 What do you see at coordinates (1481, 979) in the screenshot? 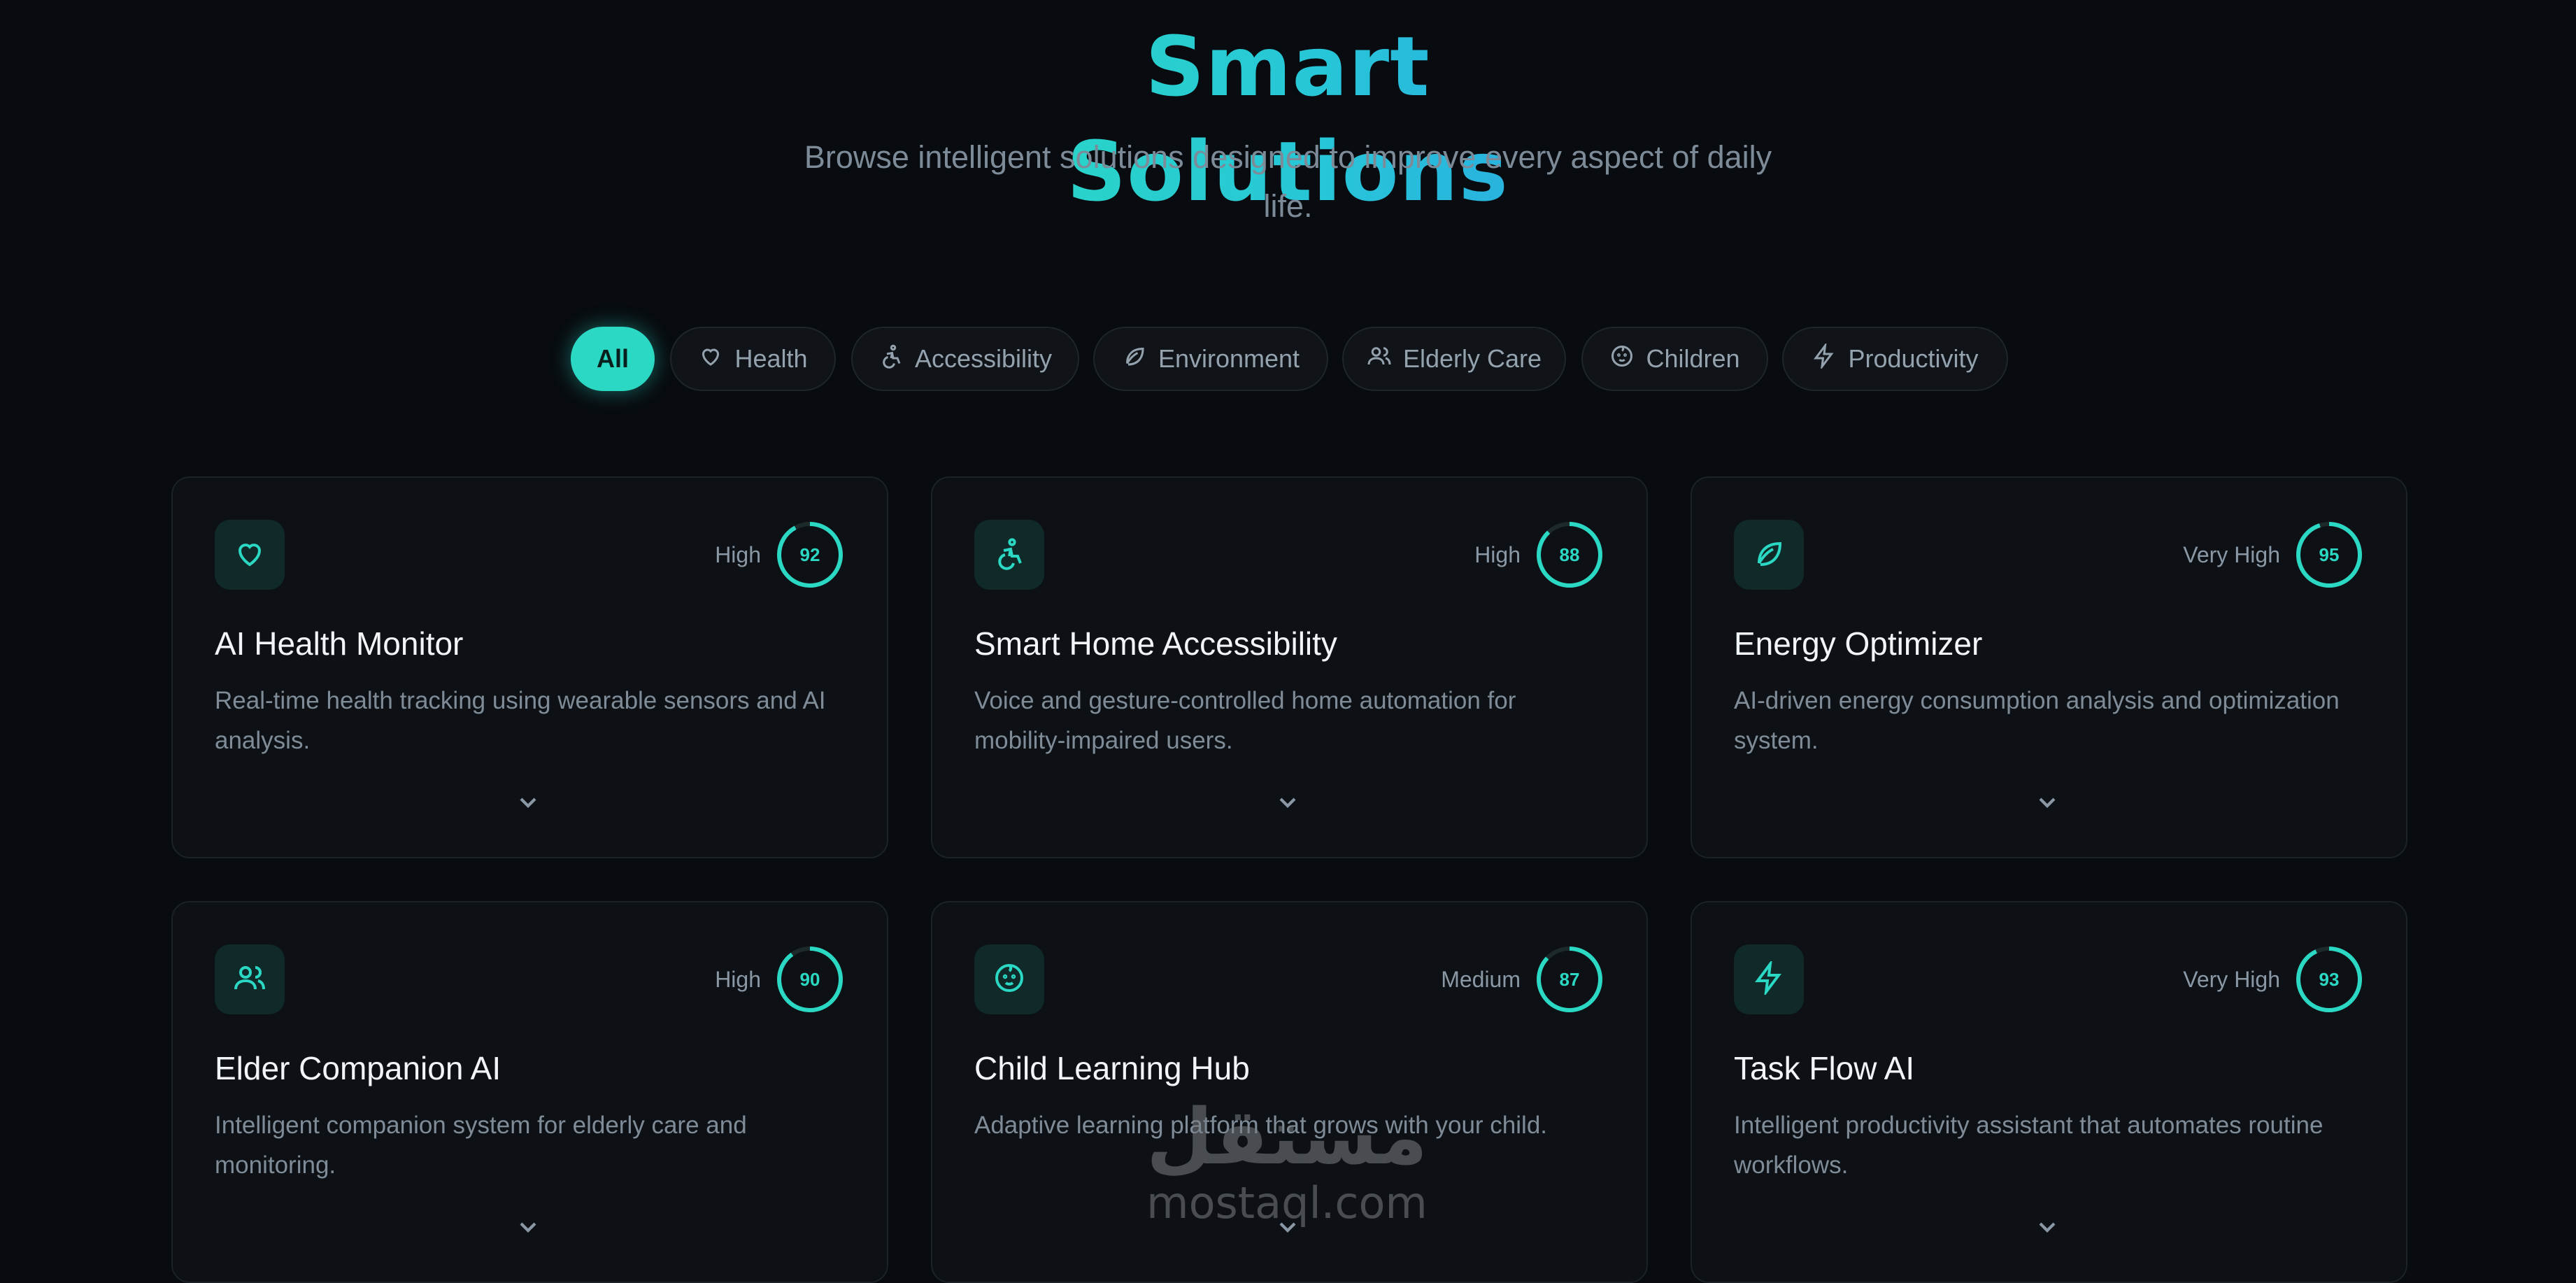
I see `impact-level: Medium` at bounding box center [1481, 979].